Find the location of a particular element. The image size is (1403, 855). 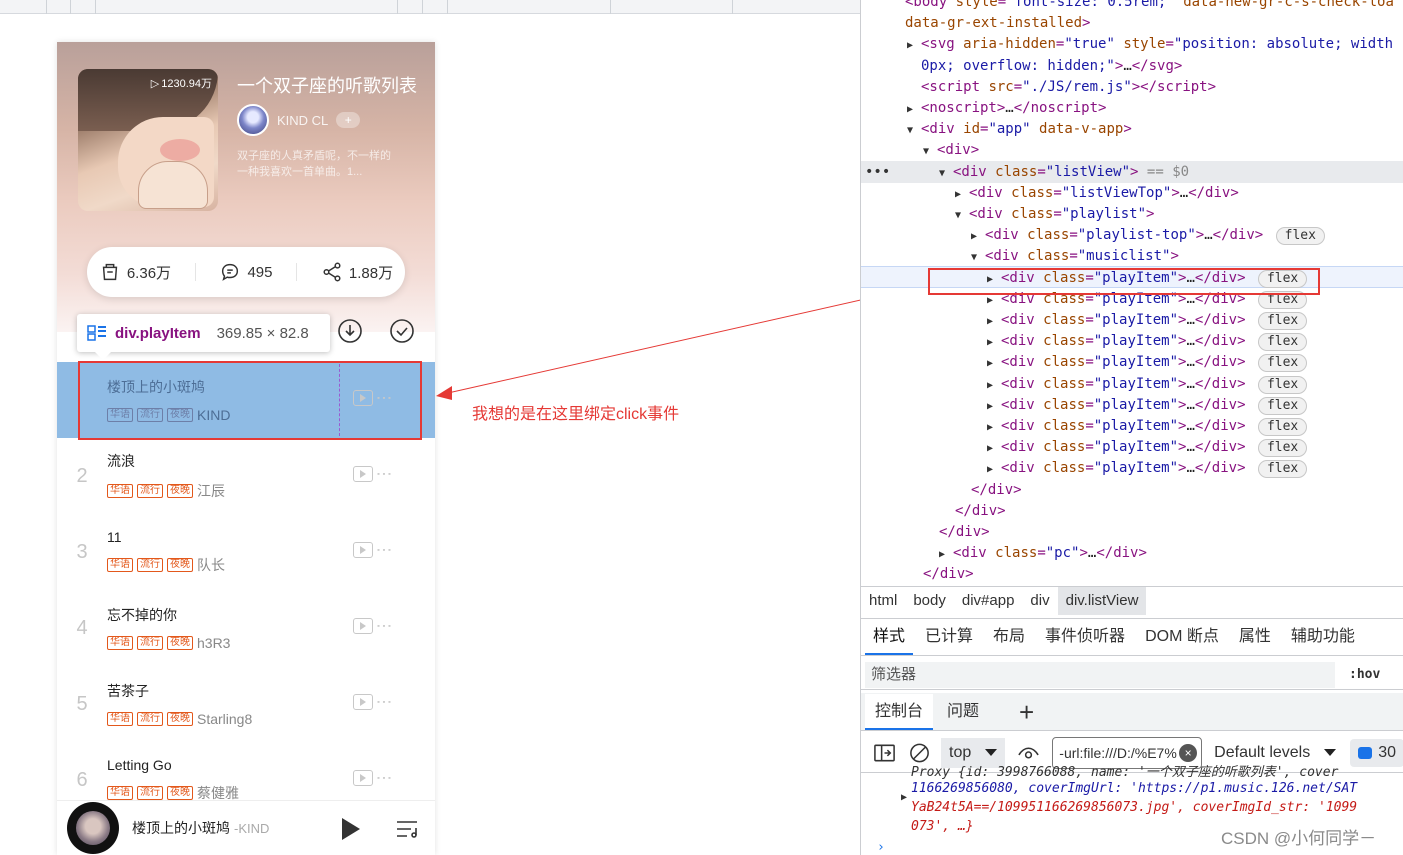

styles-tab: 布局 is located at coordinates (1009, 637).